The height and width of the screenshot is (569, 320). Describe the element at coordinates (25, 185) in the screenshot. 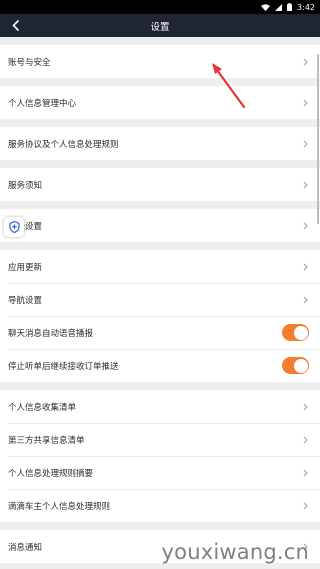

I see `settings-item-label: 服务须知` at that location.